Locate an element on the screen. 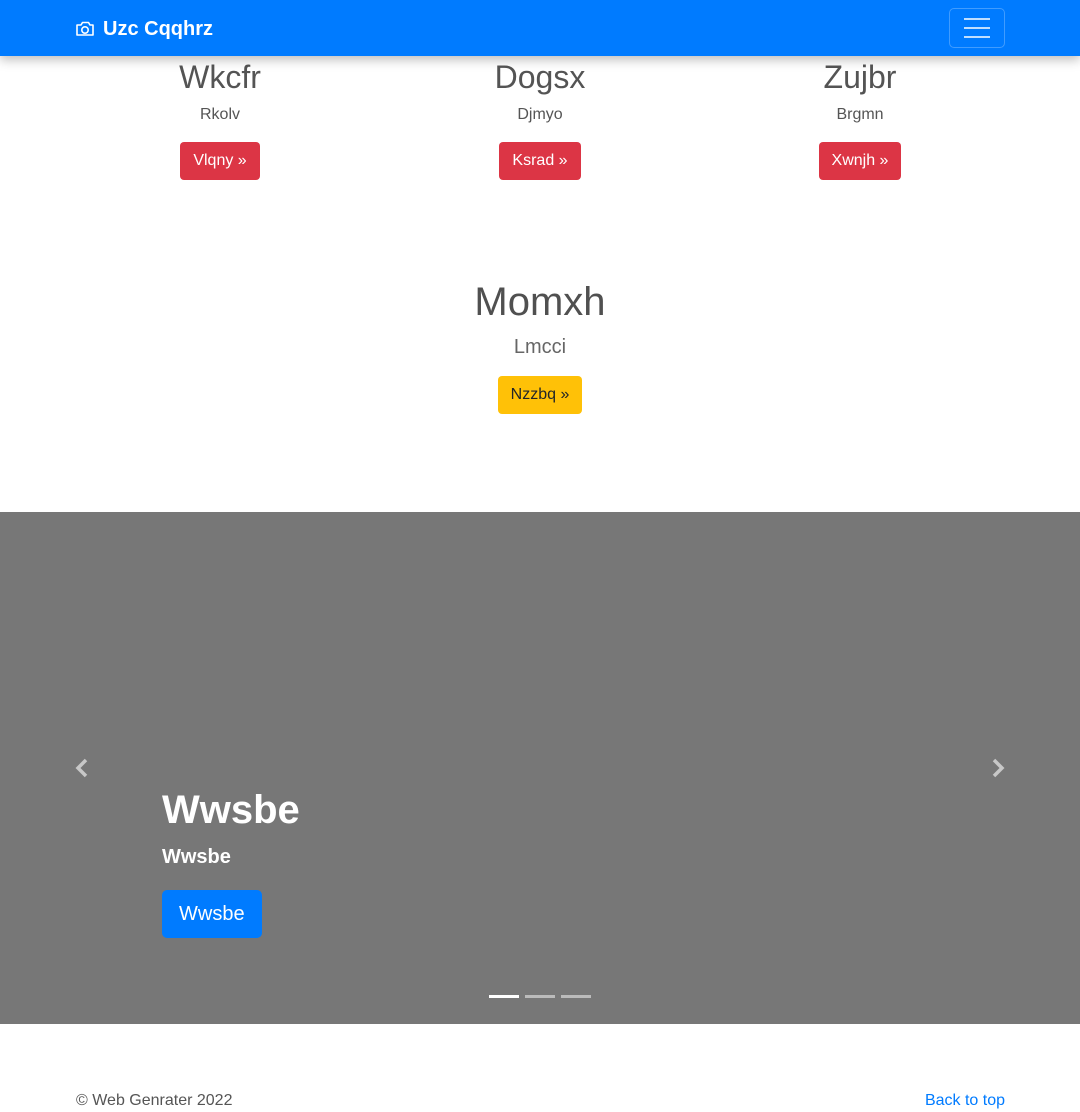 The width and height of the screenshot is (1080, 1112). feature-button-2: Ksrad » is located at coordinates (540, 161).